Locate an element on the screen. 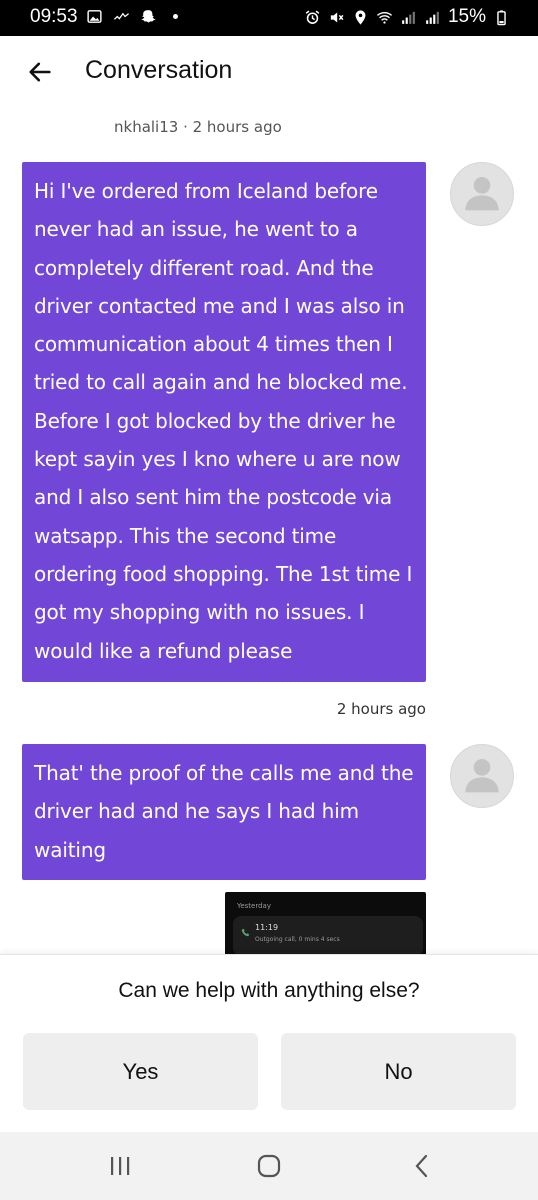 This screenshot has width=538, height=1200. page-title: Conversation is located at coordinates (159, 70).